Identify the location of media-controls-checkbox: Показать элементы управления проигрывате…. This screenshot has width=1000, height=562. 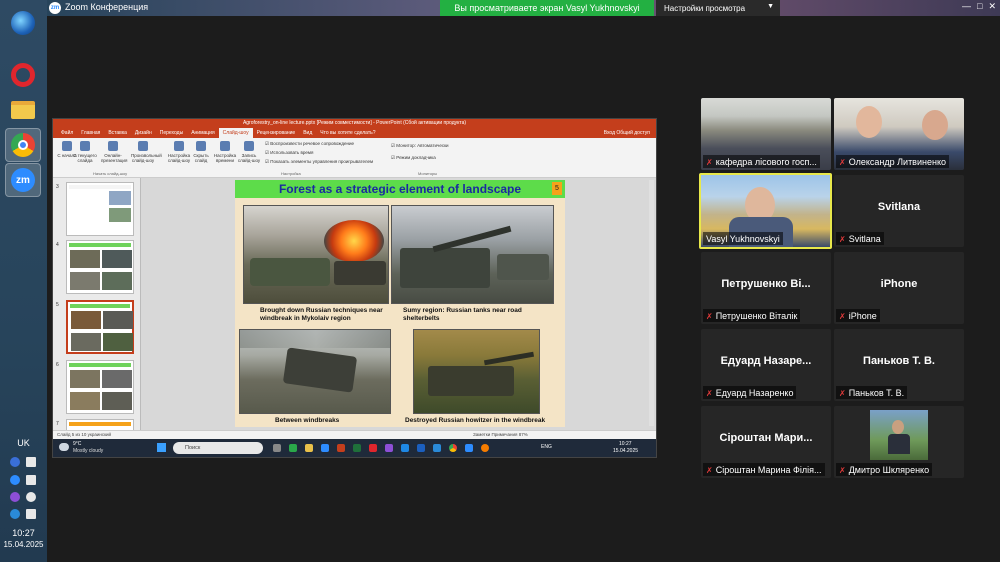
(319, 162).